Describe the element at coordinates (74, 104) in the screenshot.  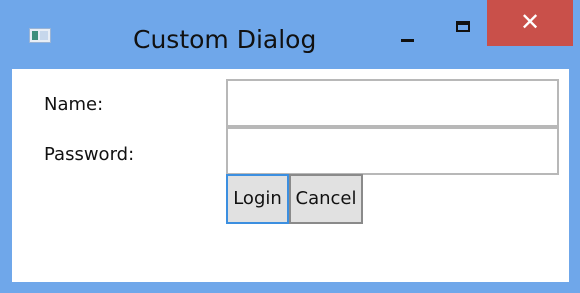
I see `name-label: Name:` at that location.